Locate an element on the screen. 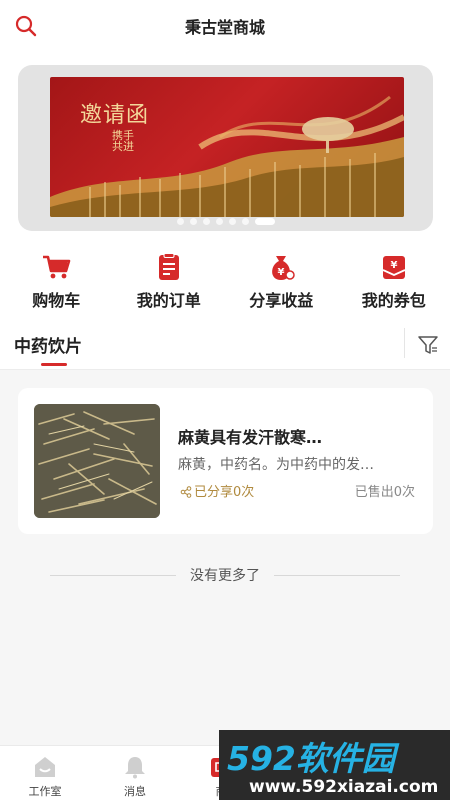 This screenshot has width=450, height=800. share-count-text: 已分享0次 is located at coordinates (224, 492).